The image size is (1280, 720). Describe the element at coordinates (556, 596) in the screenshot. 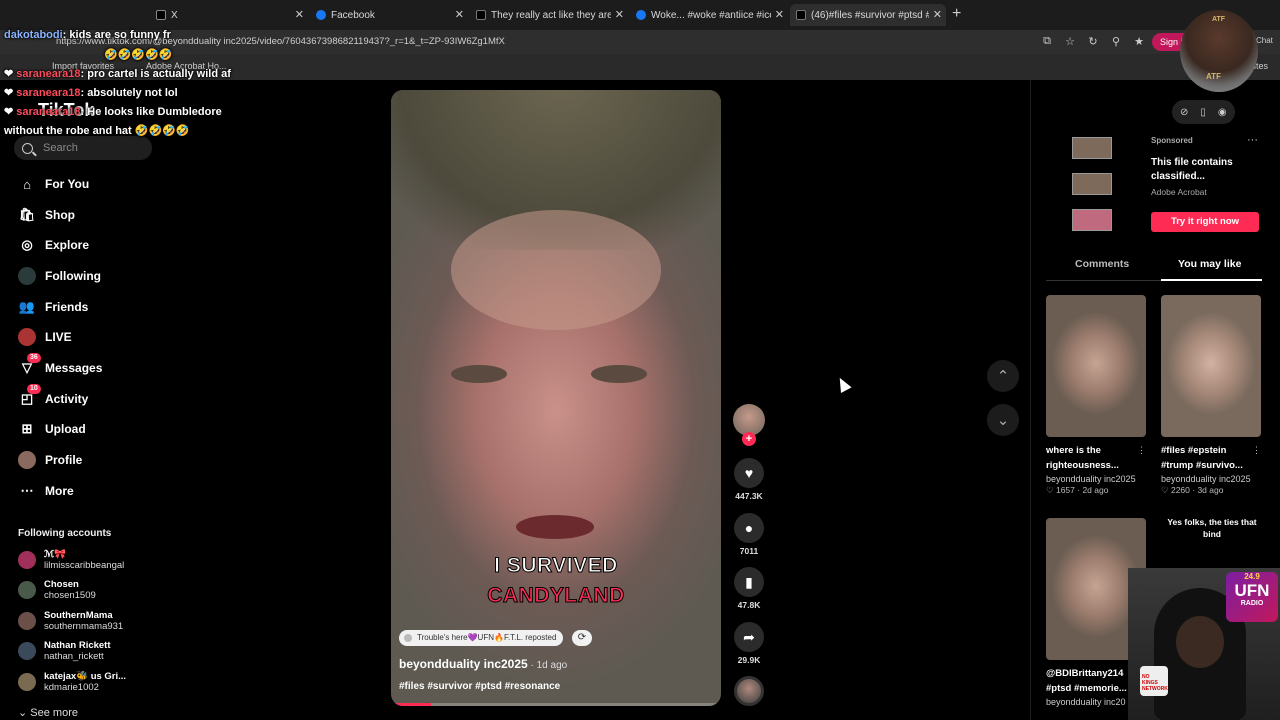

I see `video-caption-line-2: CANDYLAND` at that location.